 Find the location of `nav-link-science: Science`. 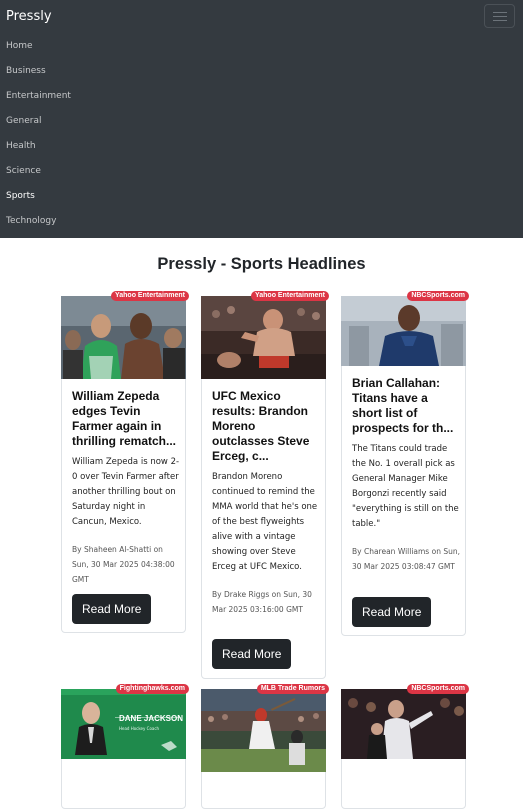

nav-link-science: Science is located at coordinates (23, 171).